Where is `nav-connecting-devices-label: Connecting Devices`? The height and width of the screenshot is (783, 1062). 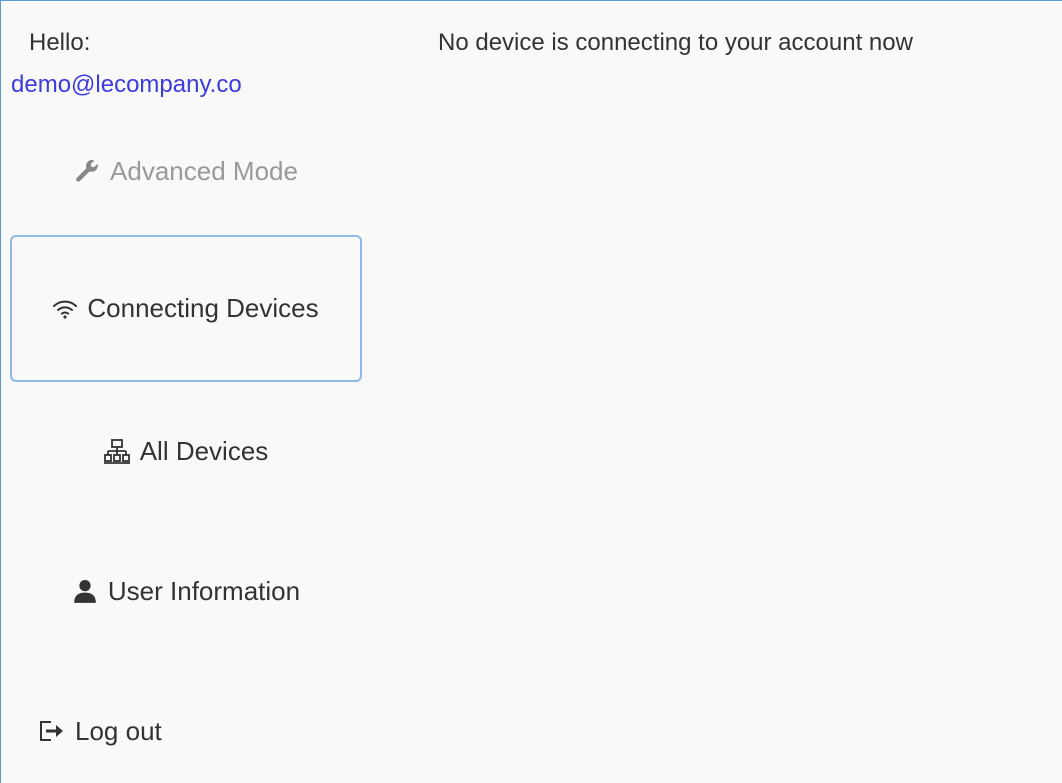 nav-connecting-devices-label: Connecting Devices is located at coordinates (203, 308).